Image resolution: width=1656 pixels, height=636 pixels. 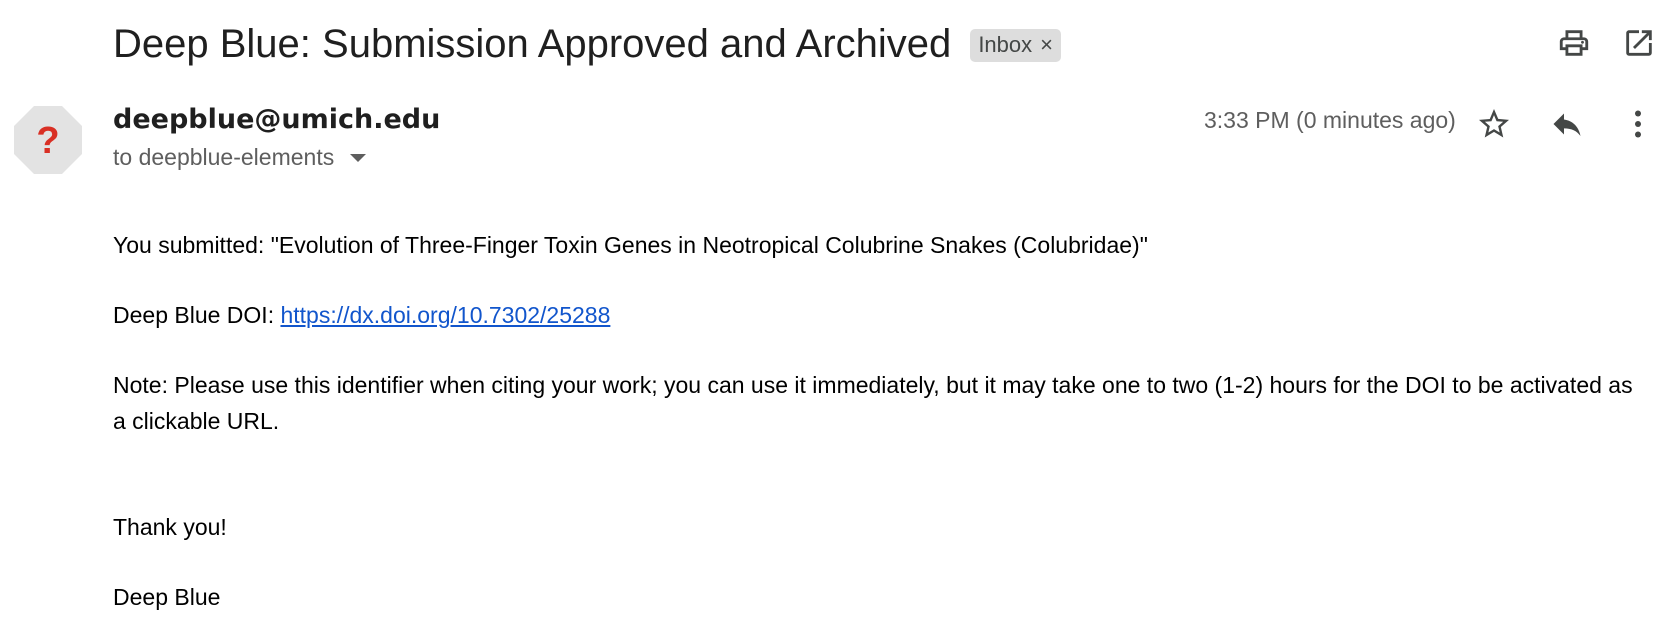 What do you see at coordinates (1638, 124) in the screenshot?
I see `more-vert-icon` at bounding box center [1638, 124].